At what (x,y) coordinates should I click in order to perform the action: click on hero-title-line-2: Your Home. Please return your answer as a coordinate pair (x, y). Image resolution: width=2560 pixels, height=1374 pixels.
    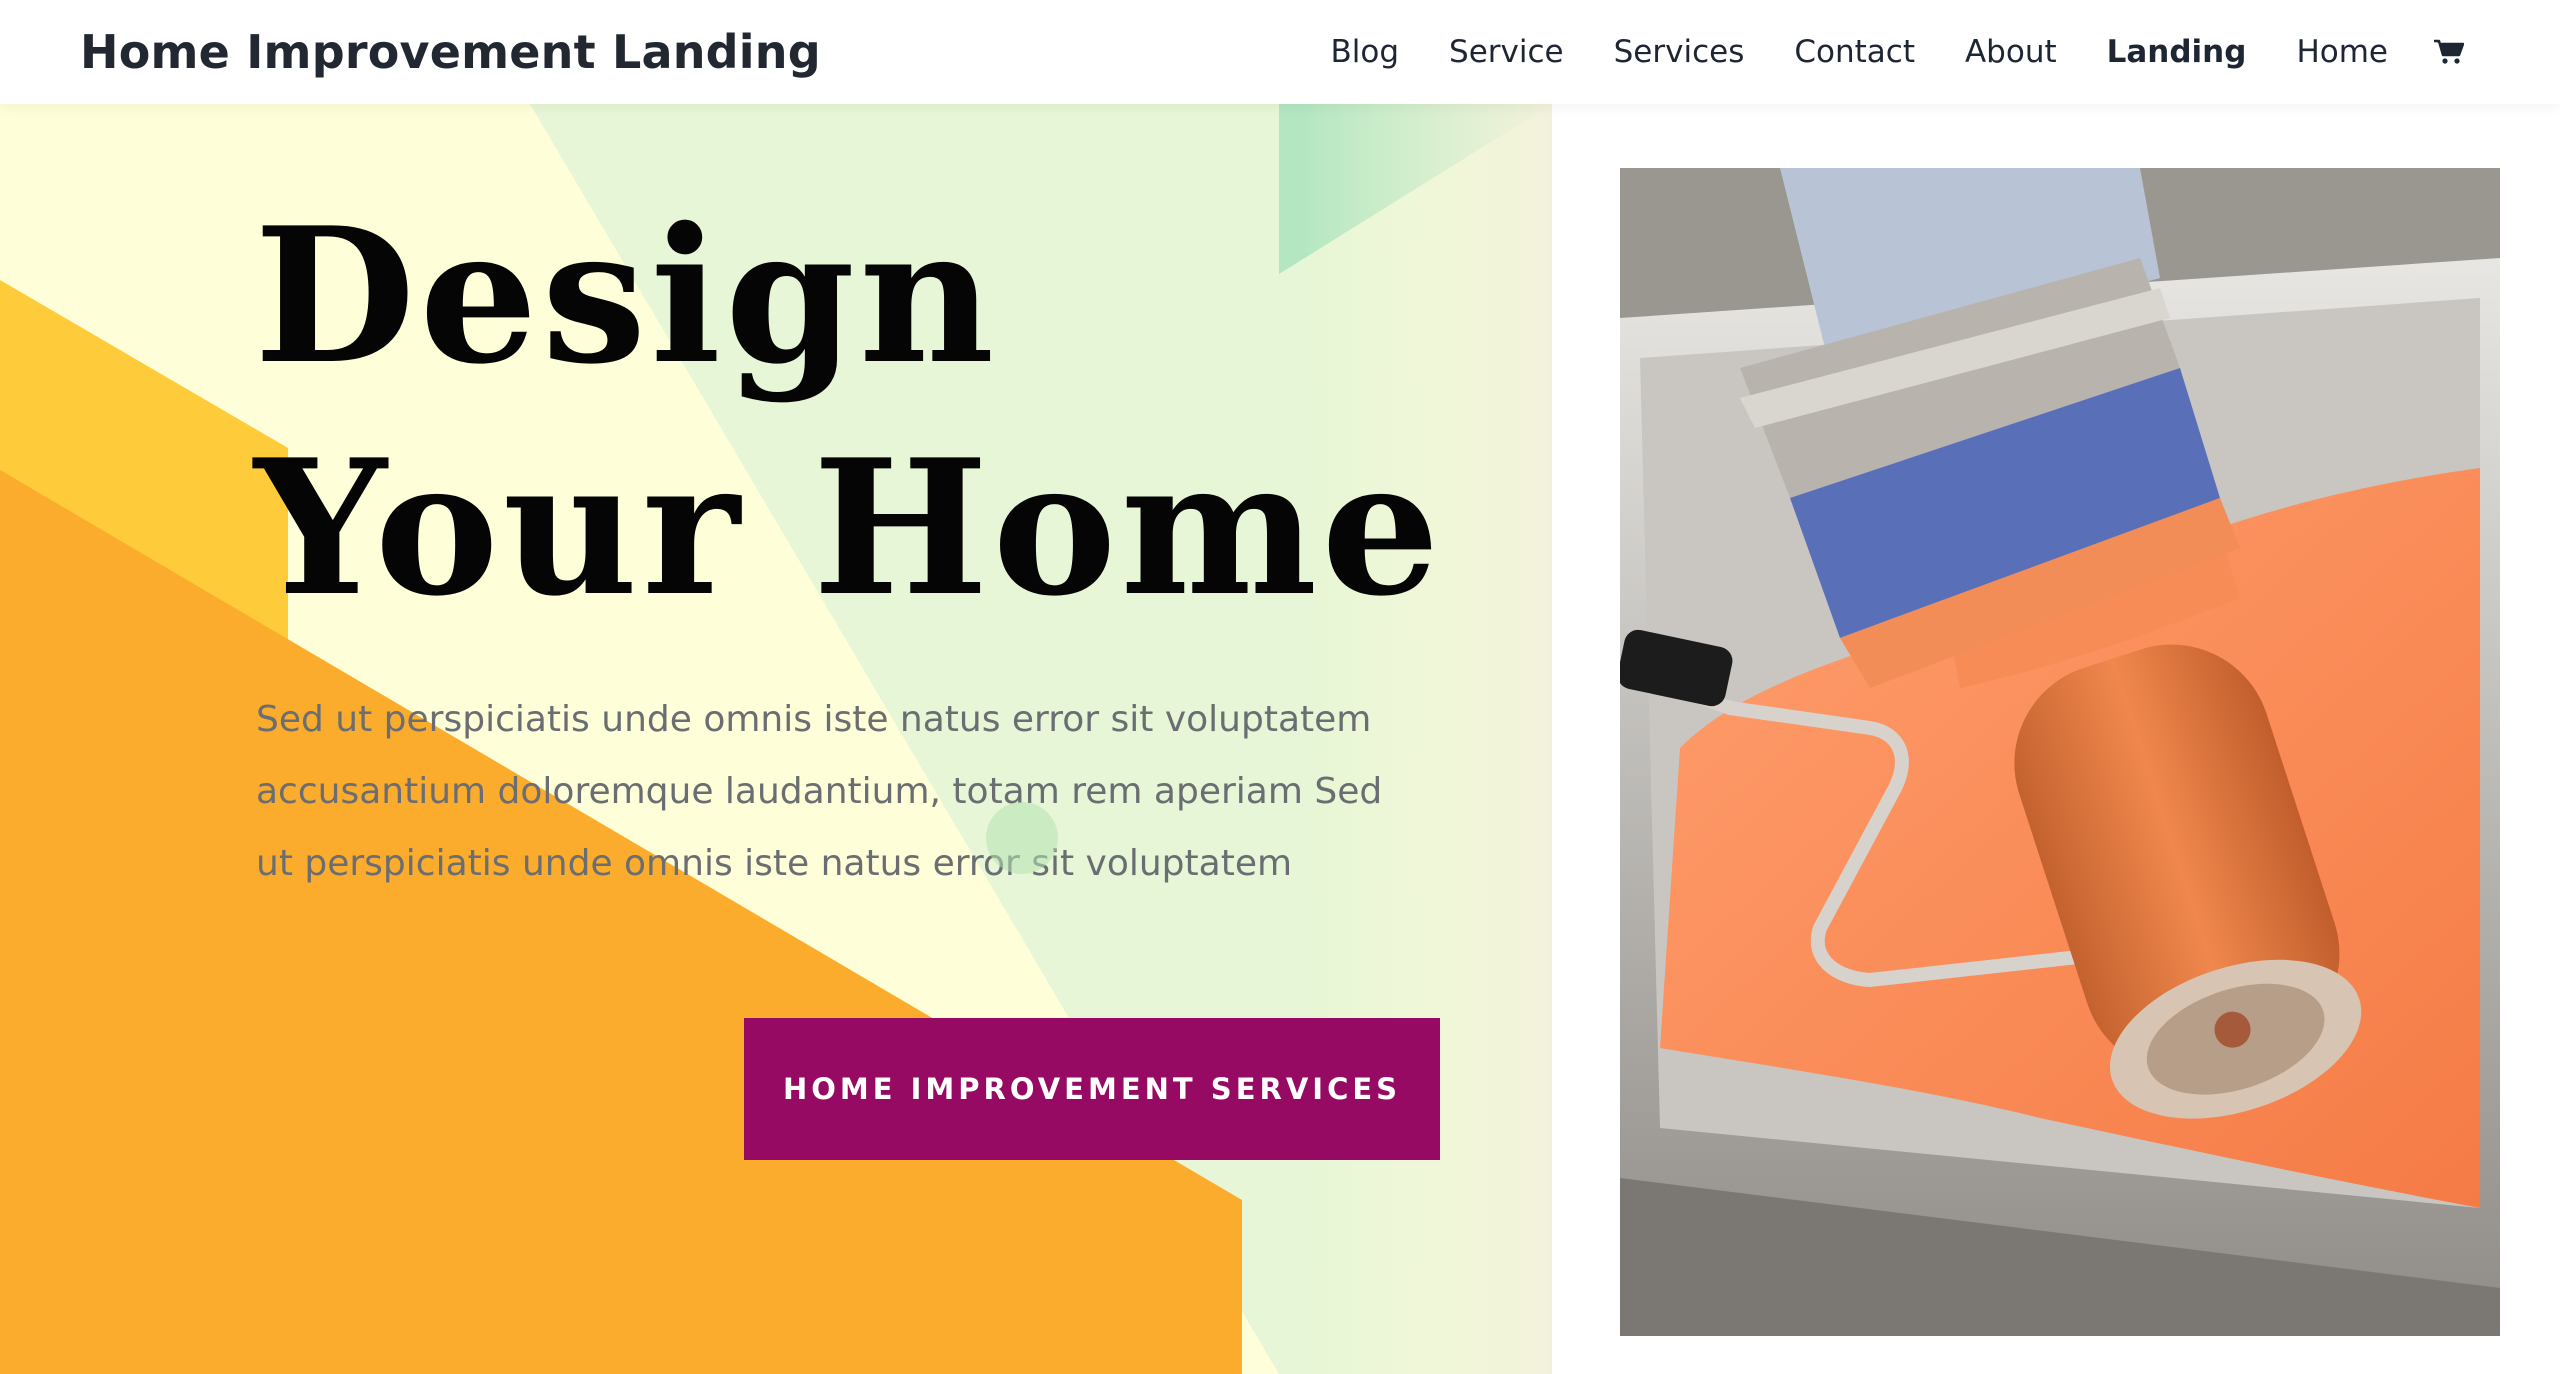
    Looking at the image, I should click on (849, 527).